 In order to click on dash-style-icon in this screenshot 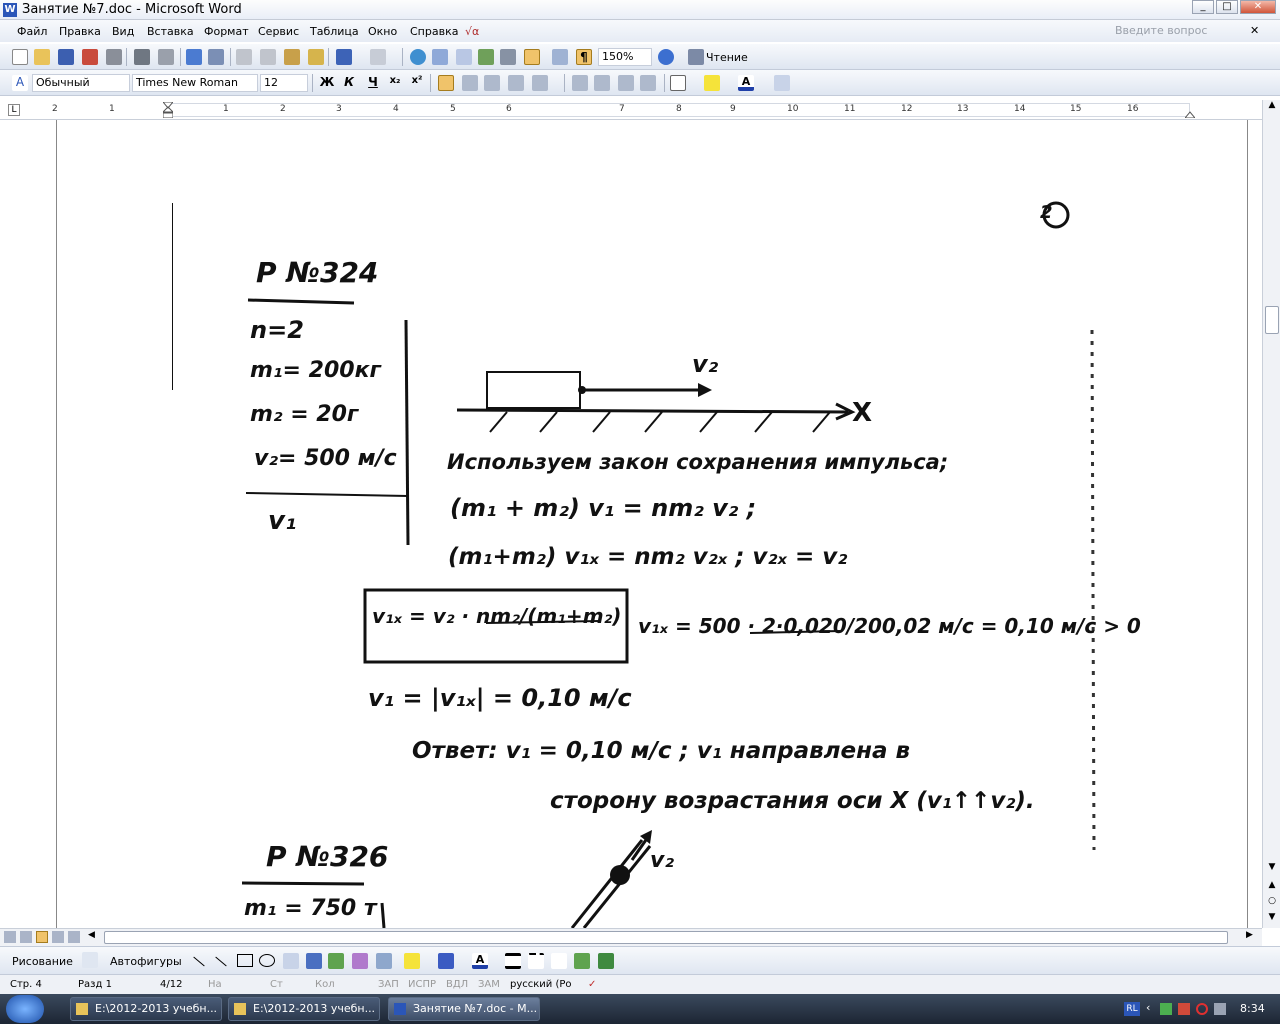, I will do `click(536, 961)`.